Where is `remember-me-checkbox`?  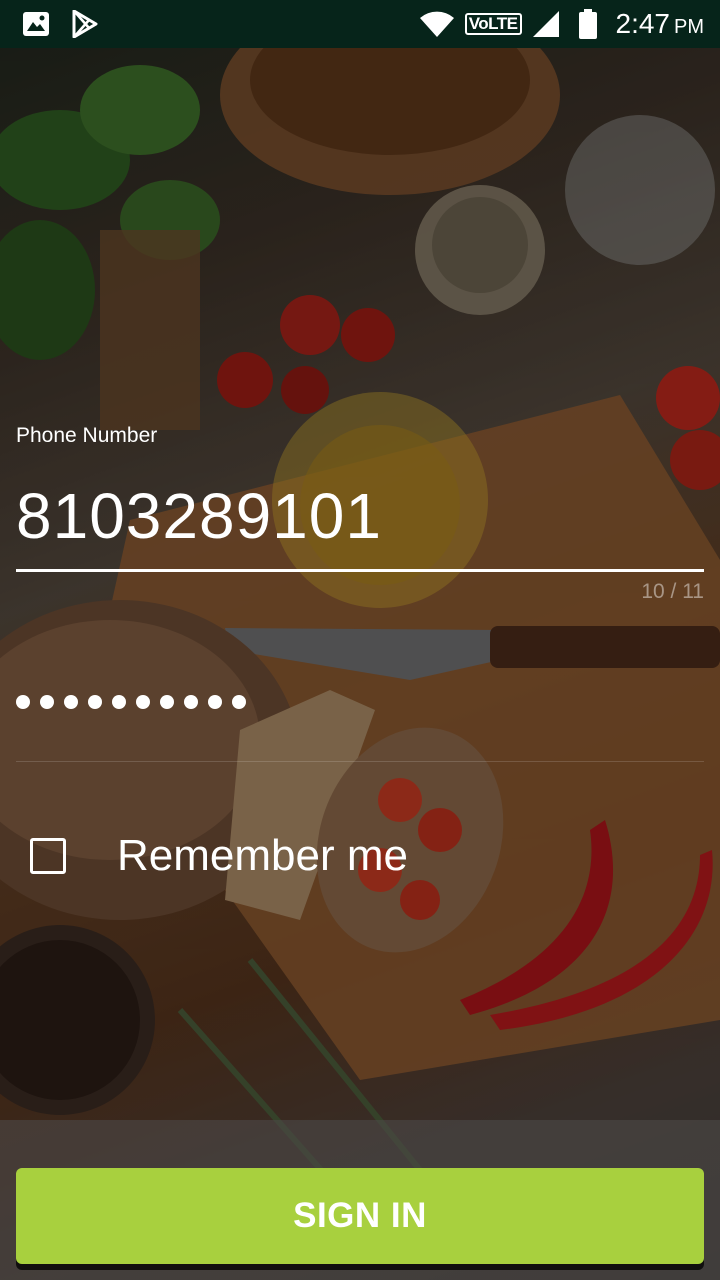 remember-me-checkbox is located at coordinates (48, 856).